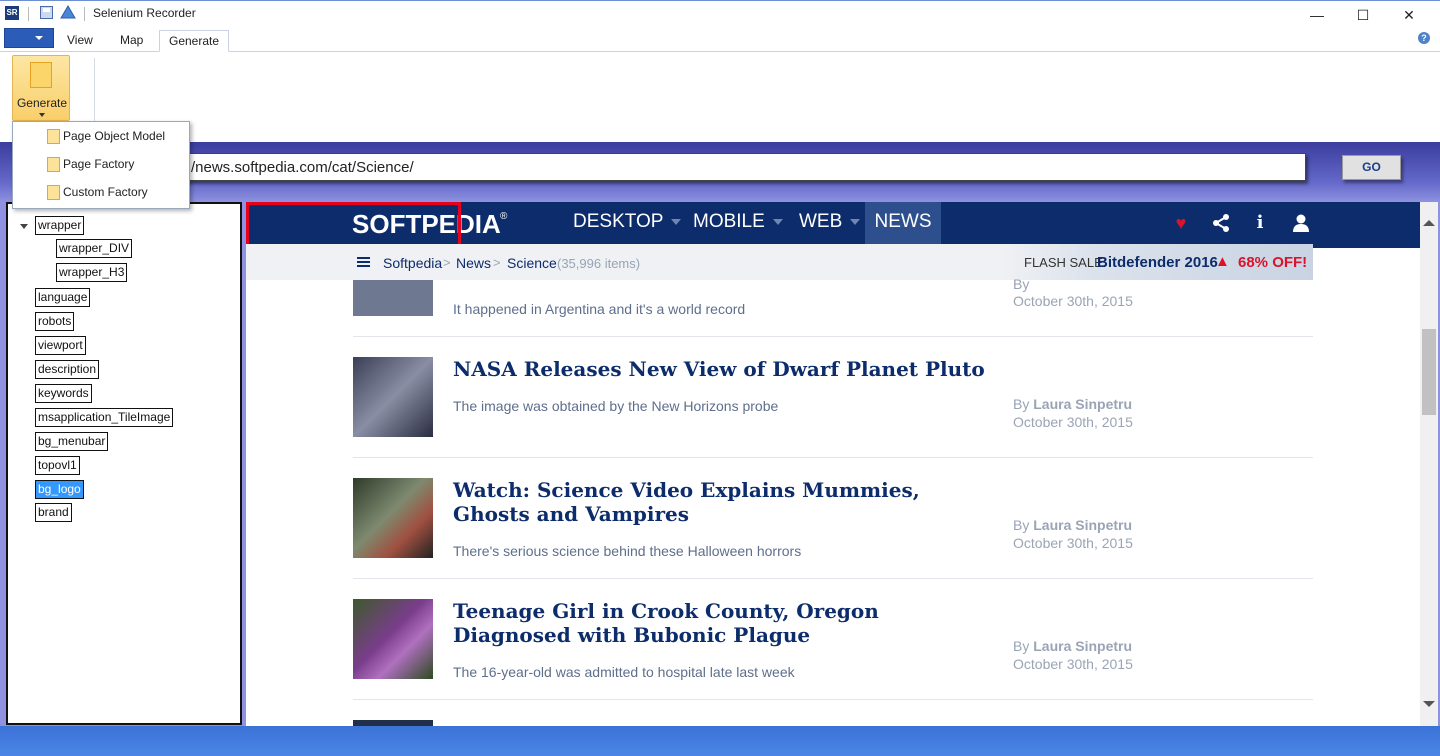 The image size is (1440, 756). What do you see at coordinates (599, 263) in the screenshot?
I see `item-count: (35,996 items)` at bounding box center [599, 263].